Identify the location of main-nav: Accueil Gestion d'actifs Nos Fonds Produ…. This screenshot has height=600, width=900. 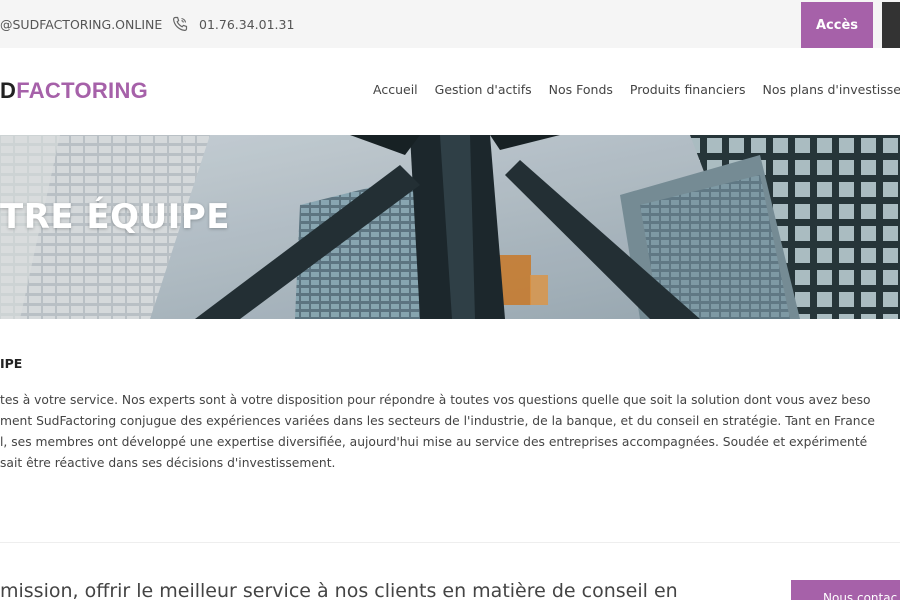
(636, 89).